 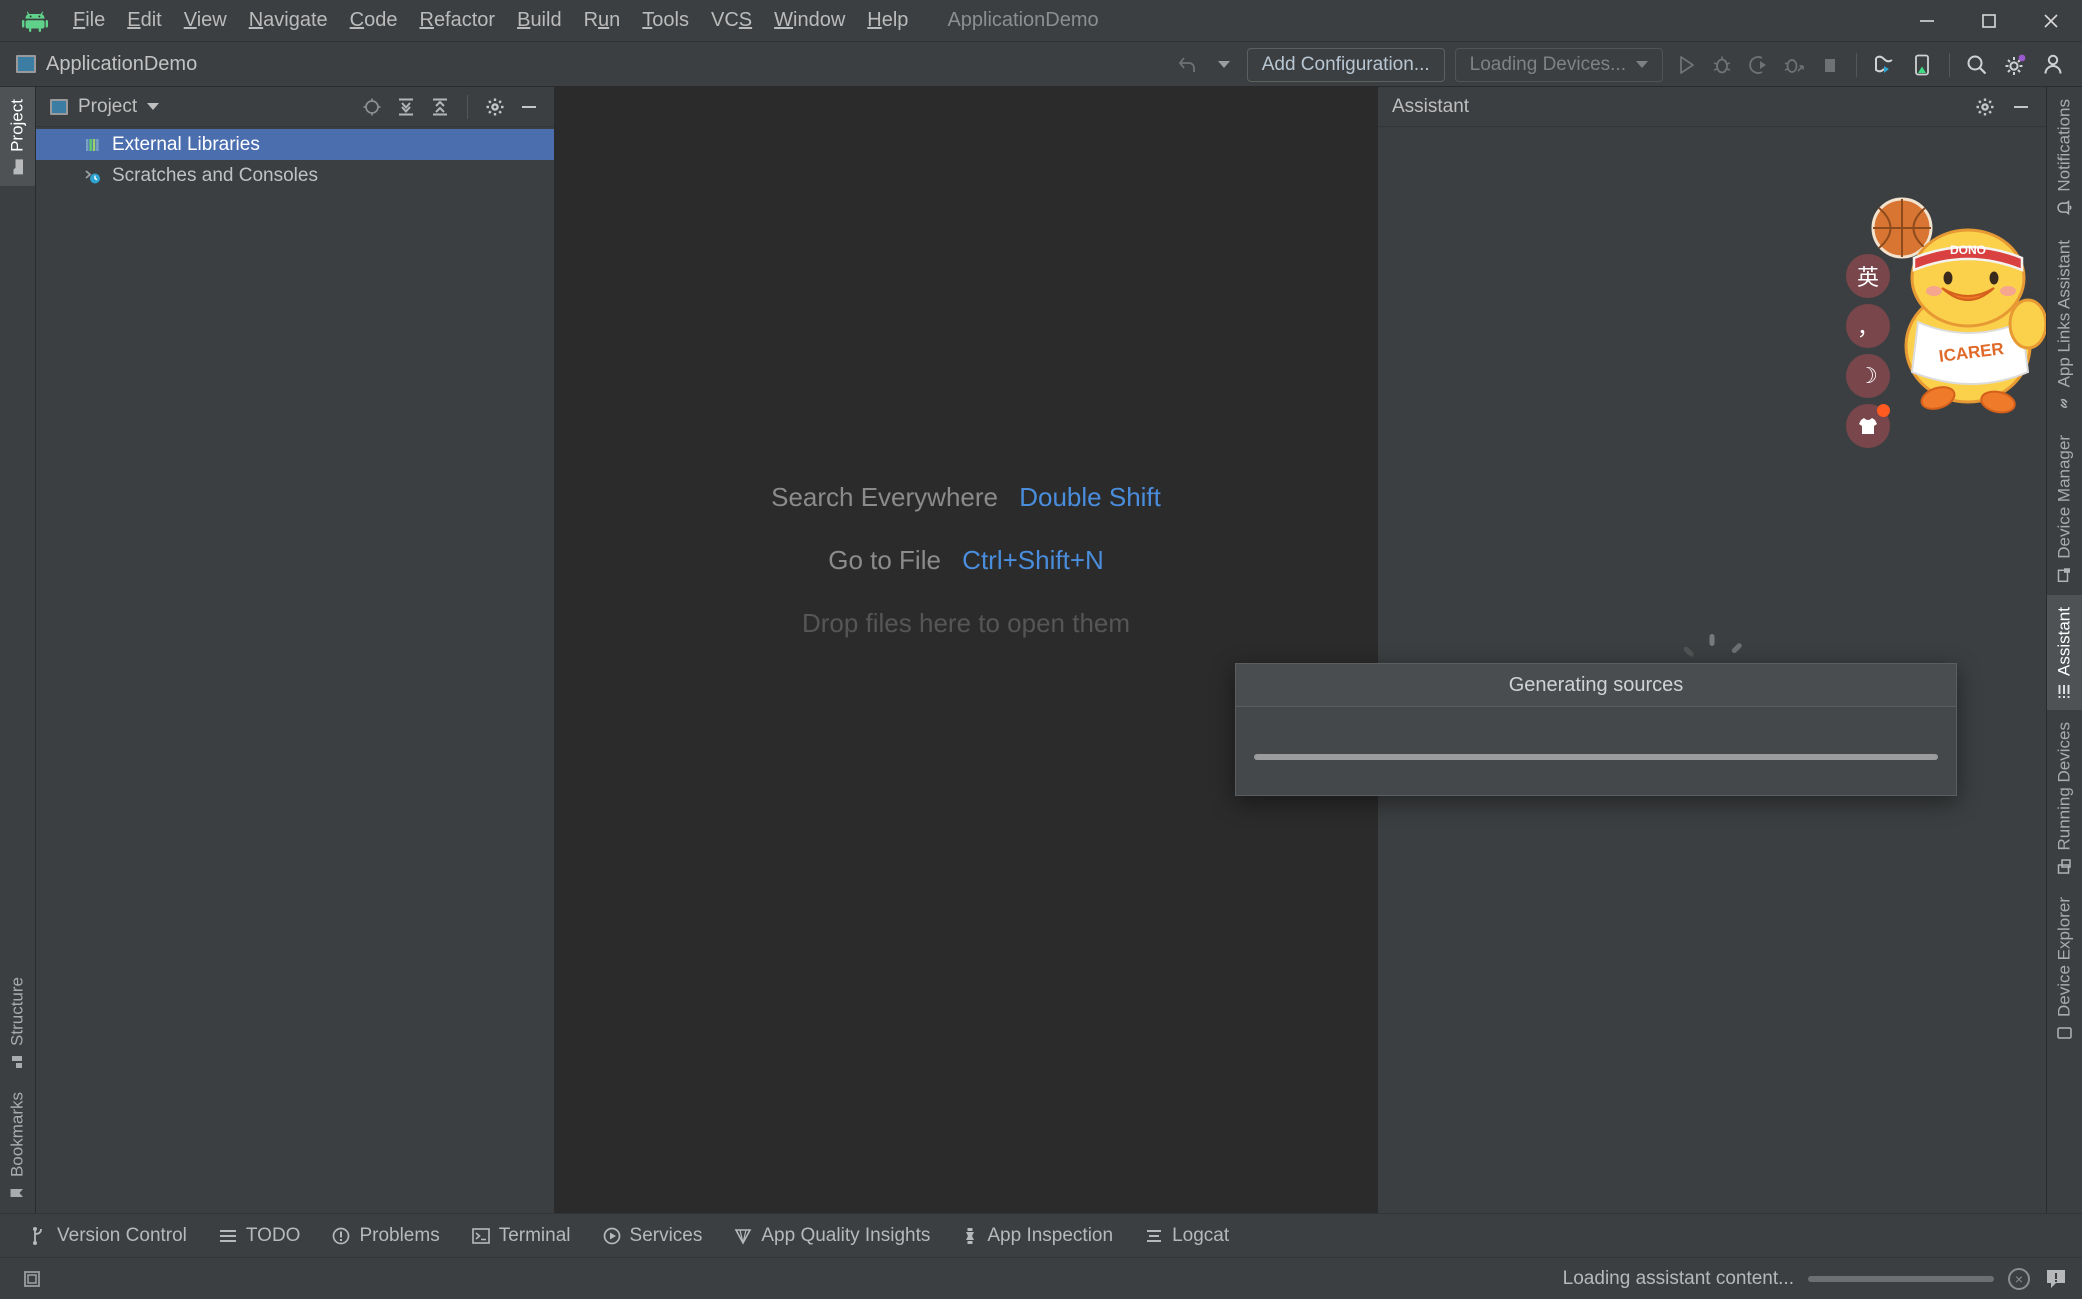 I want to click on tree-item-external-libraries: External Libraries, so click(x=295, y=144).